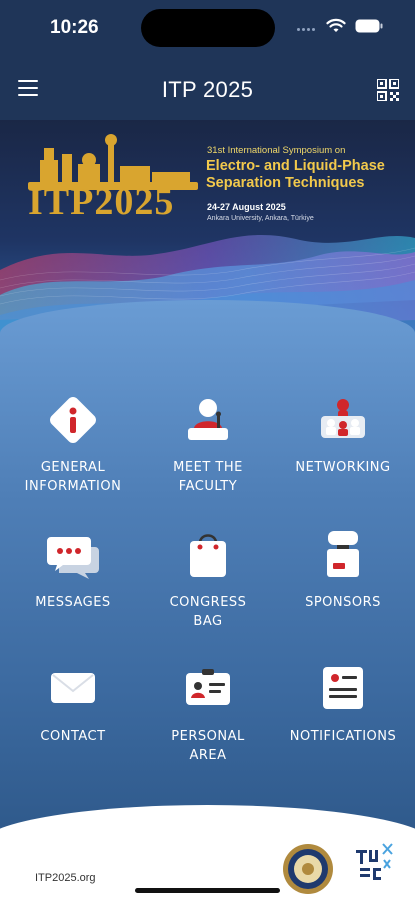 The width and height of the screenshot is (415, 900). I want to click on networking-icon, so click(343, 420).